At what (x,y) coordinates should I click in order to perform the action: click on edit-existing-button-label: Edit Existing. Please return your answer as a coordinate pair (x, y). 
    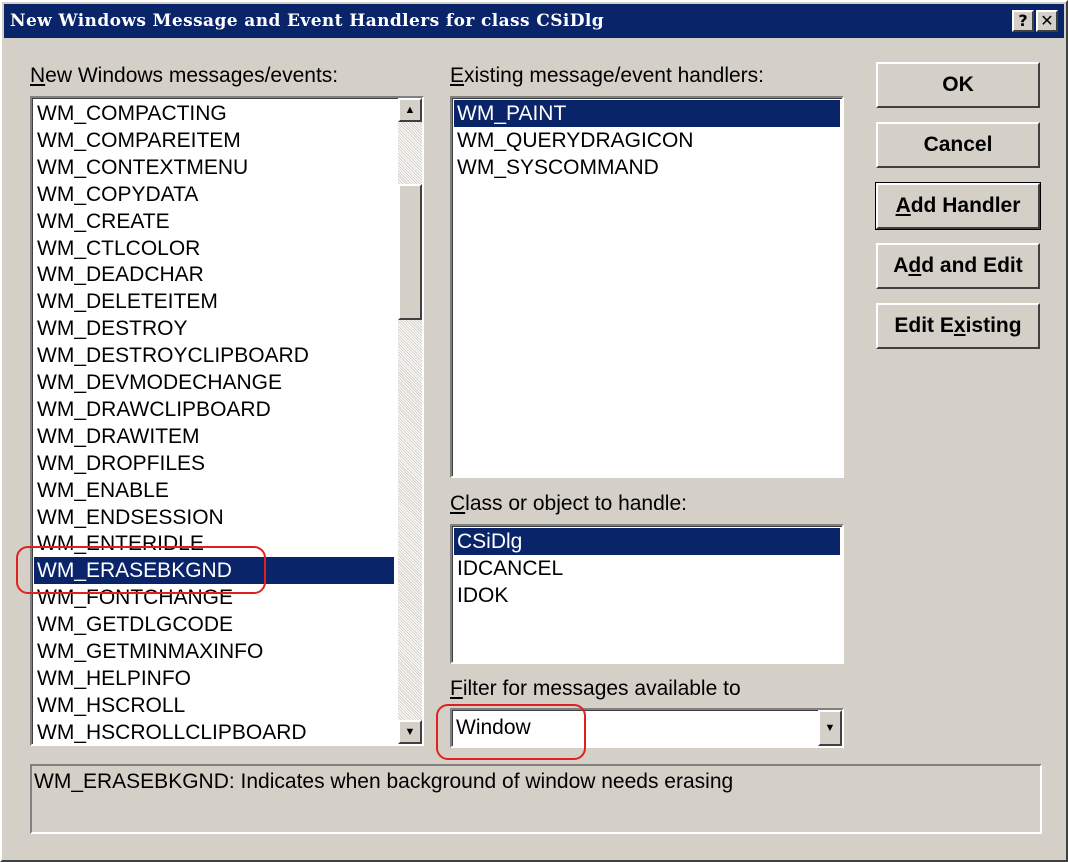
    Looking at the image, I should click on (958, 325).